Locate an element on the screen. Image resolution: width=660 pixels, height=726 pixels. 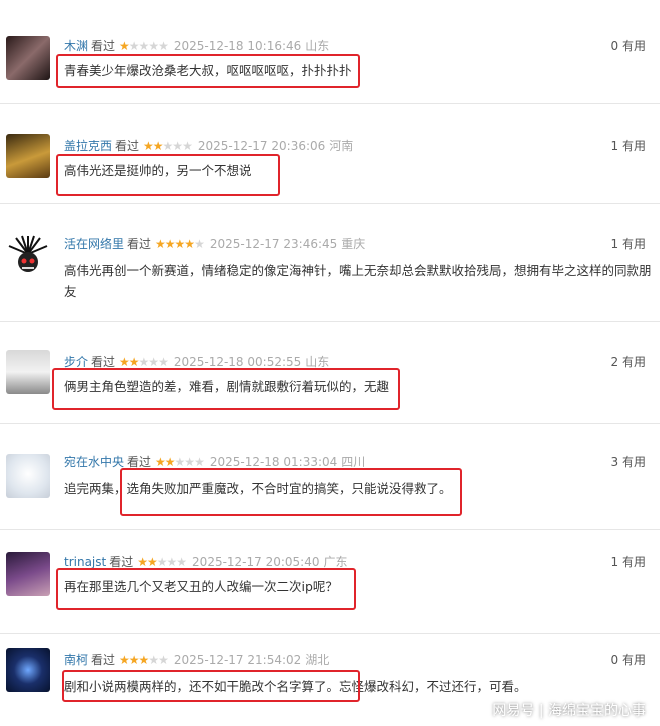
review-location: 重庆 is located at coordinates (353, 244).